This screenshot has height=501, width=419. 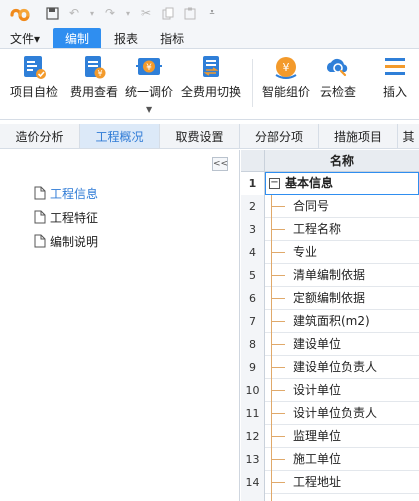 I want to click on customize-toolbar-icon: ⩡, so click(x=212, y=13).